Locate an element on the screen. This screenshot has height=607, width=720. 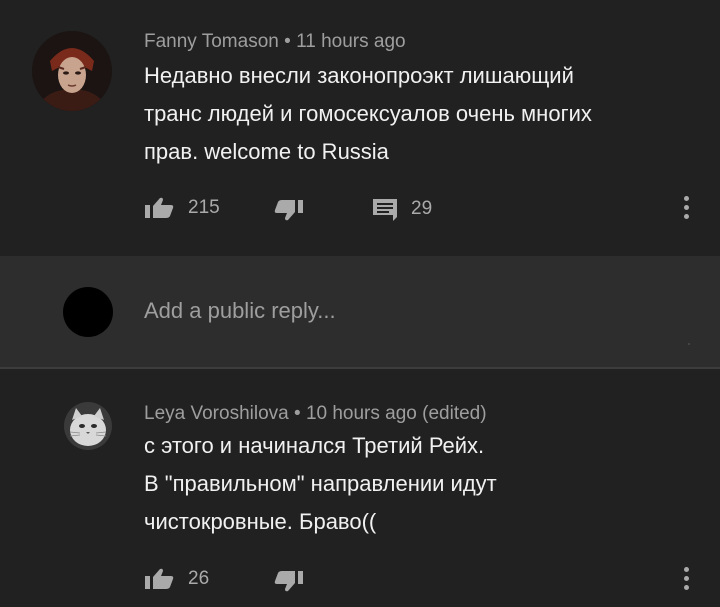
like-count: 26 is located at coordinates (199, 578).